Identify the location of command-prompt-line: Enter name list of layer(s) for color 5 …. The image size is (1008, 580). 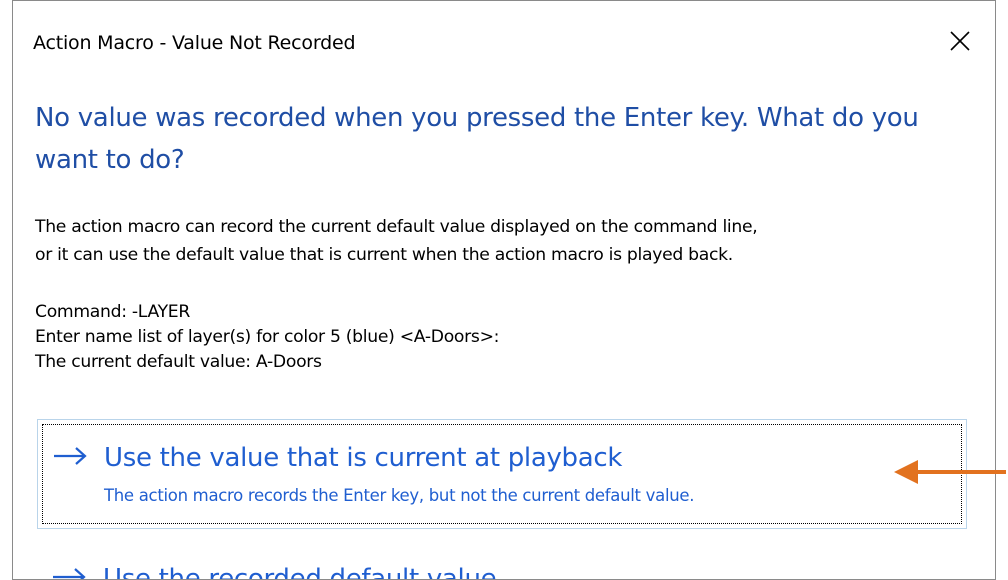
(267, 337).